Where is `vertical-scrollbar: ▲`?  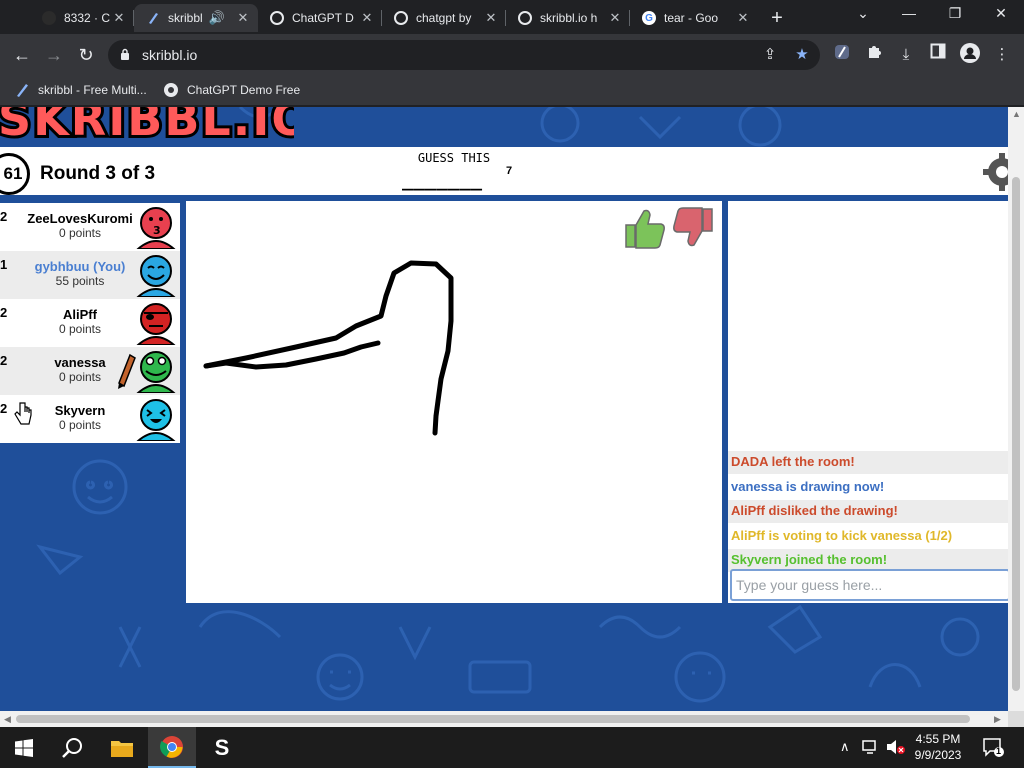
vertical-scrollbar: ▲ is located at coordinates (1016, 409).